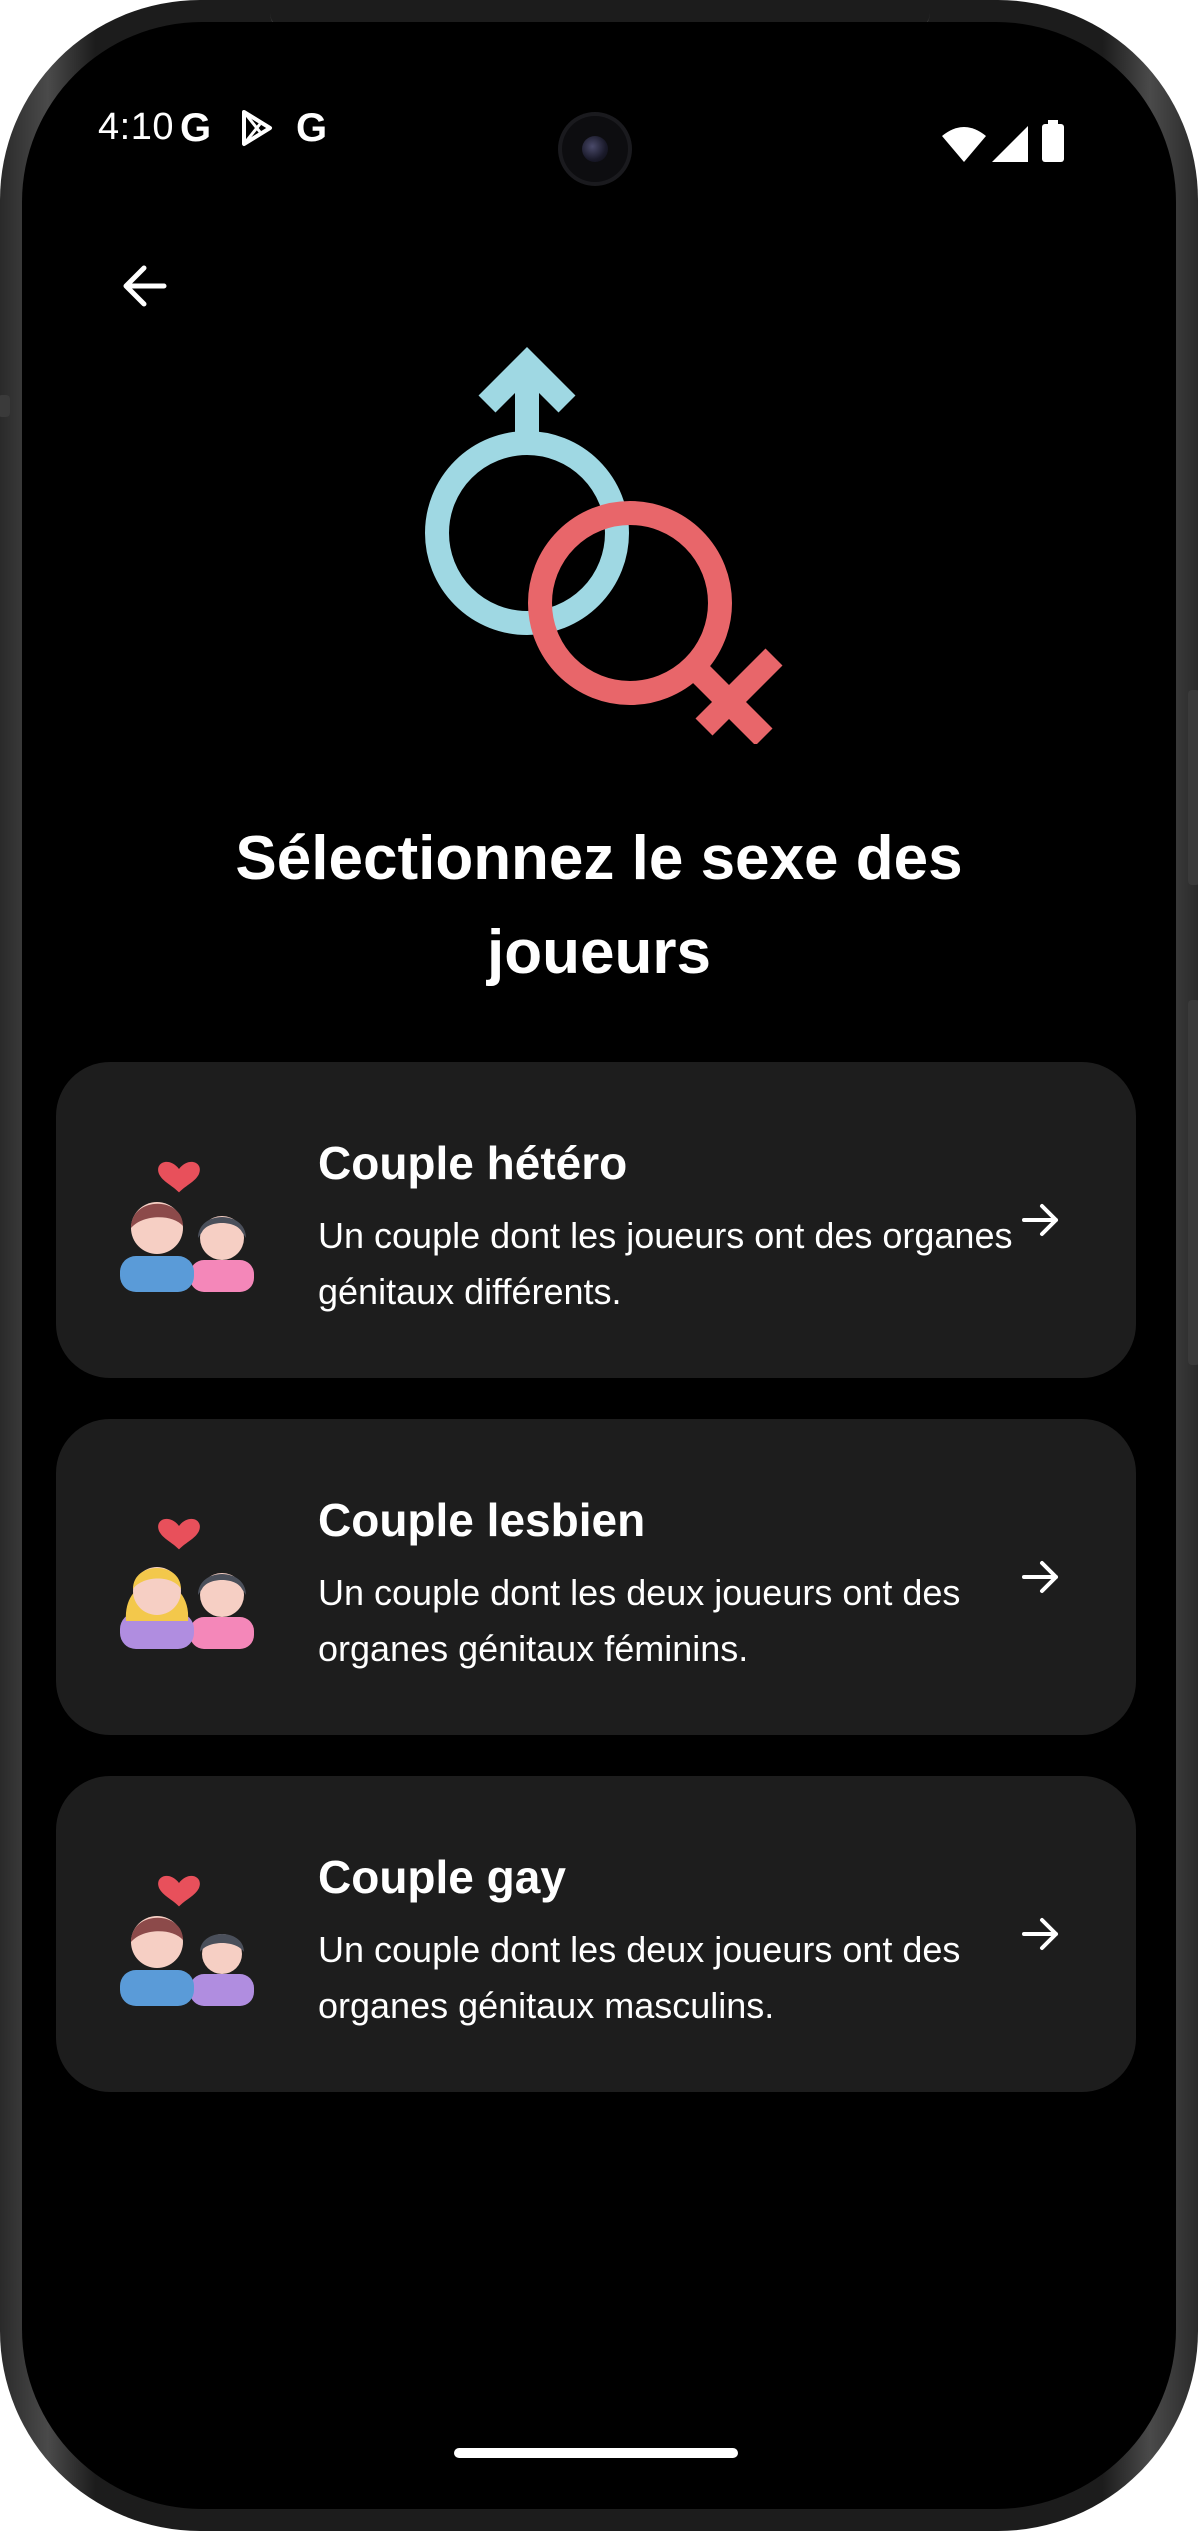 The height and width of the screenshot is (2531, 1198). Describe the element at coordinates (473, 1163) in the screenshot. I see `option-title: Couple hétéro` at that location.